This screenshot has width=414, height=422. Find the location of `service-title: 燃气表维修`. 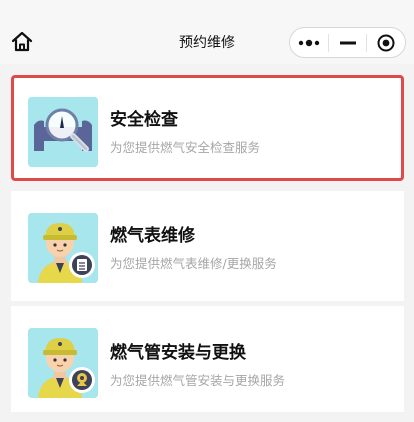

service-title: 燃气表维修 is located at coordinates (152, 236).